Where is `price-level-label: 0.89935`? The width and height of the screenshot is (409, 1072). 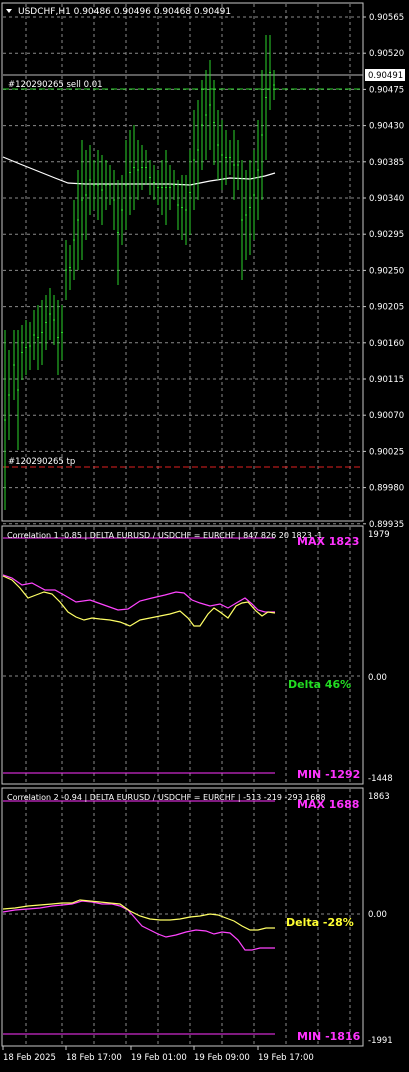
price-level-label: 0.89935 is located at coordinates (386, 525).